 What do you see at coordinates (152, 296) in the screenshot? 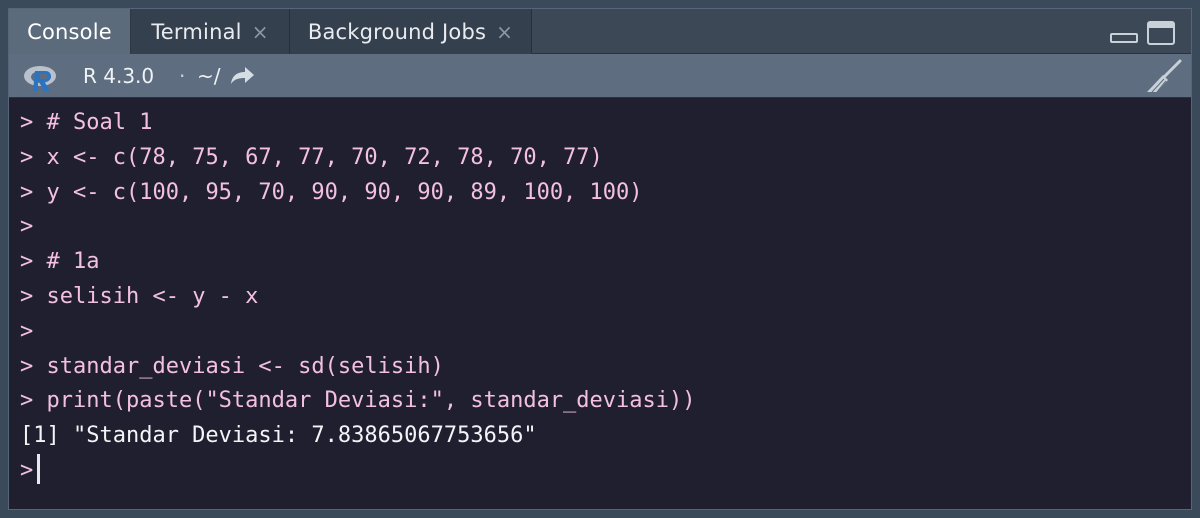
I see `console-input: selisih <- y - x` at bounding box center [152, 296].